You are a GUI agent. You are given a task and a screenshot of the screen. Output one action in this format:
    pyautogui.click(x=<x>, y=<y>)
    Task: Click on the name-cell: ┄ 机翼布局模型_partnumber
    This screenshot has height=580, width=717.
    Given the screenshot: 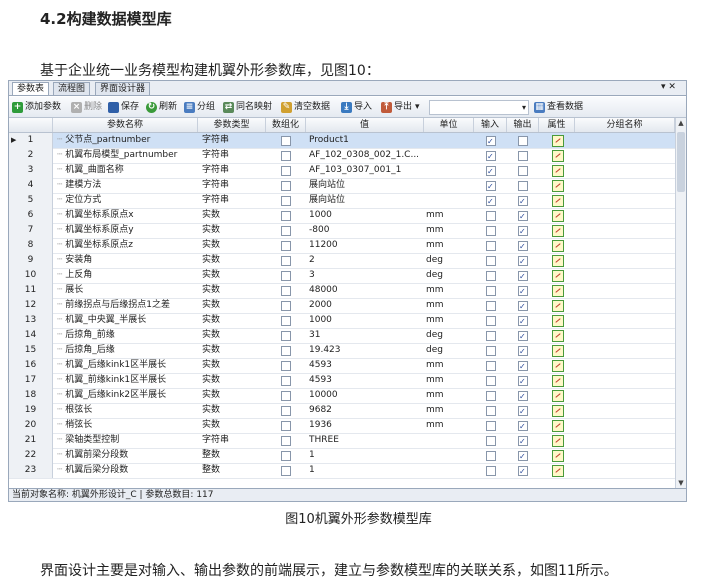 What is the action you would take?
    pyautogui.click(x=127, y=155)
    